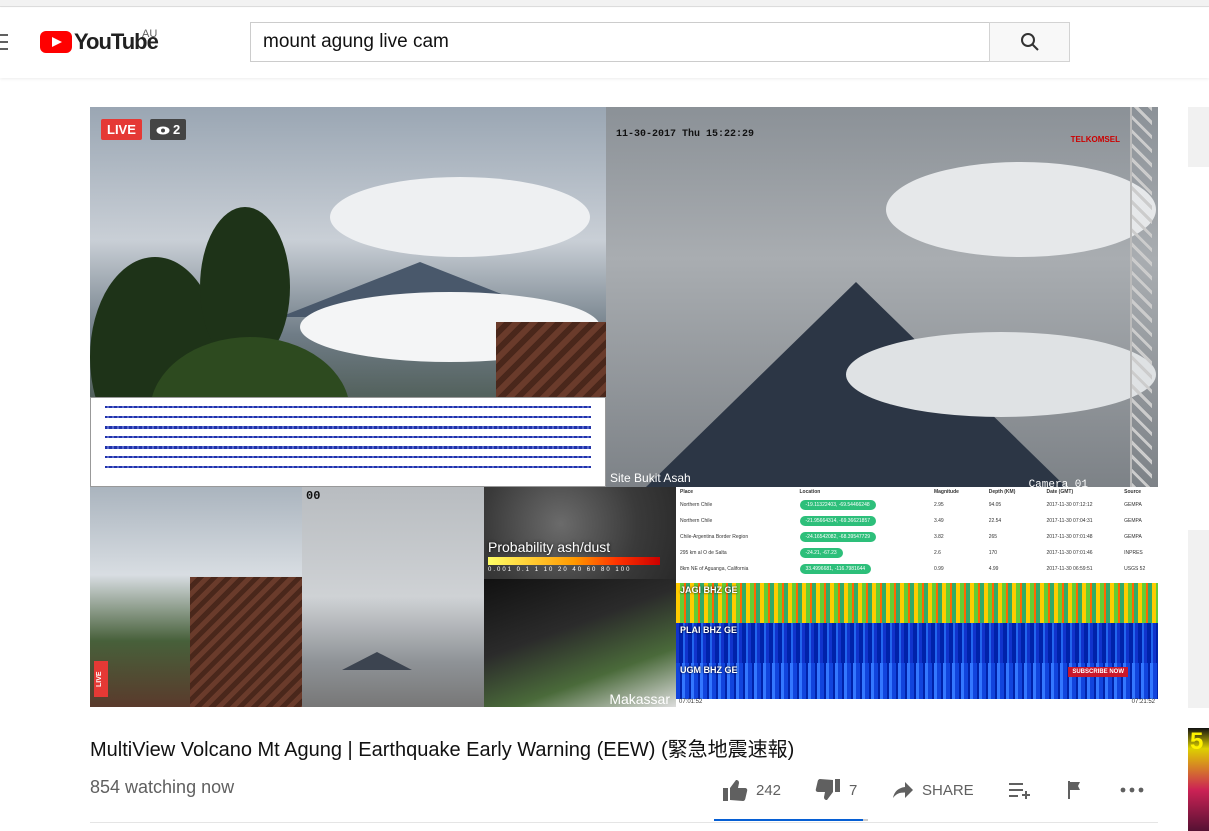 The height and width of the screenshot is (831, 1209). What do you see at coordinates (313, 496) in the screenshot?
I see `camera-number: 00` at bounding box center [313, 496].